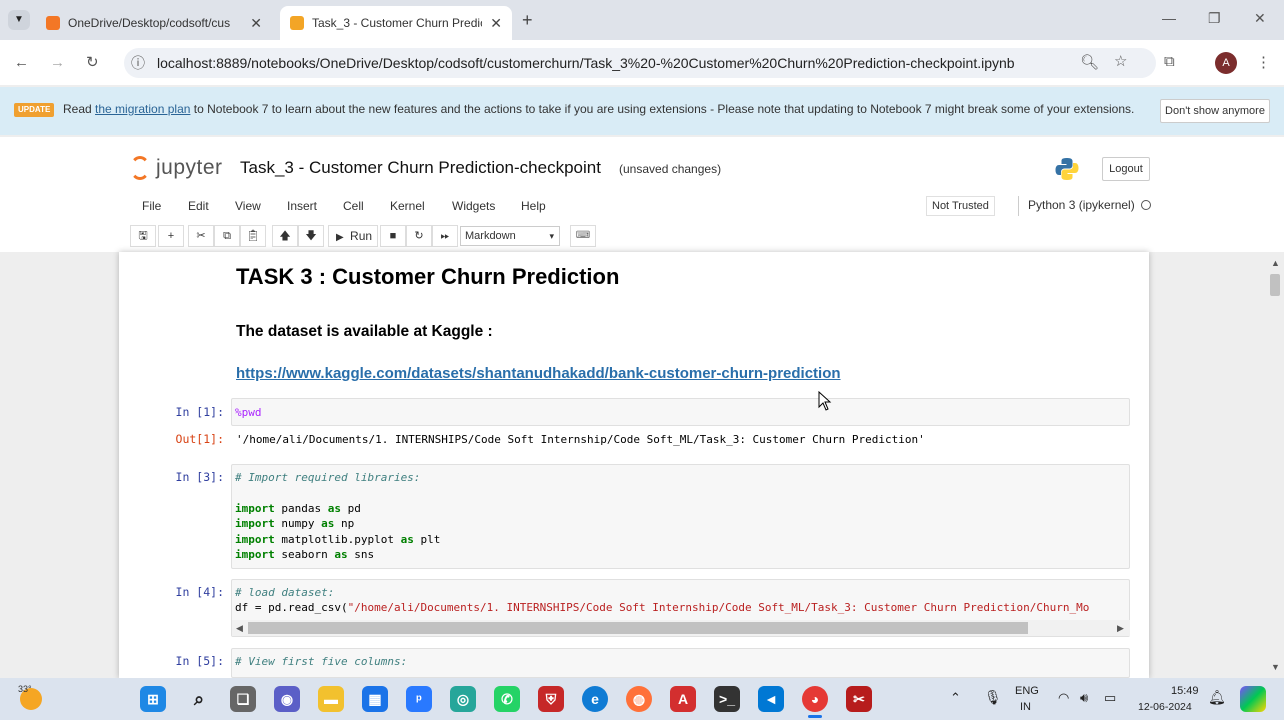  Describe the element at coordinates (510, 236) in the screenshot. I see `cell-type-select: Markdown ▾` at that location.